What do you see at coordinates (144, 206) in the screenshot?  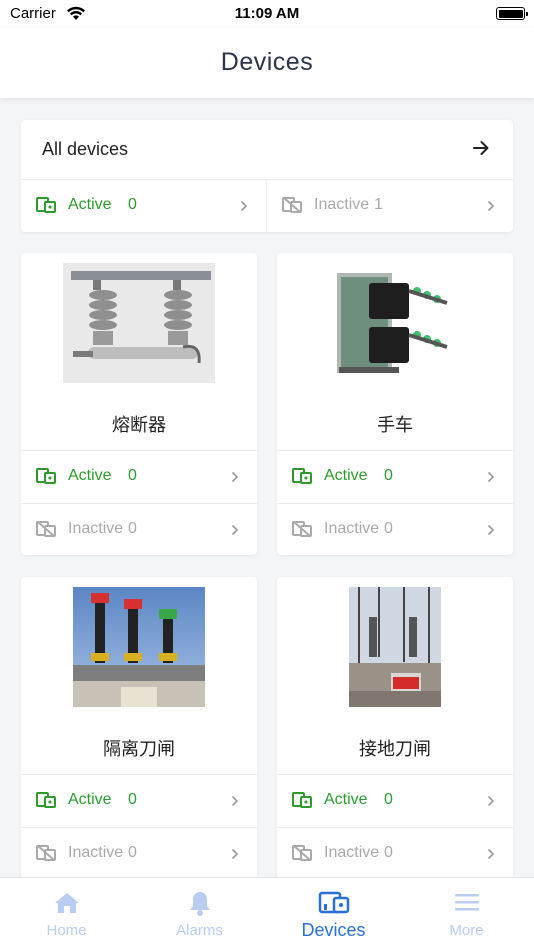 I see `all-active-row: Active 0` at bounding box center [144, 206].